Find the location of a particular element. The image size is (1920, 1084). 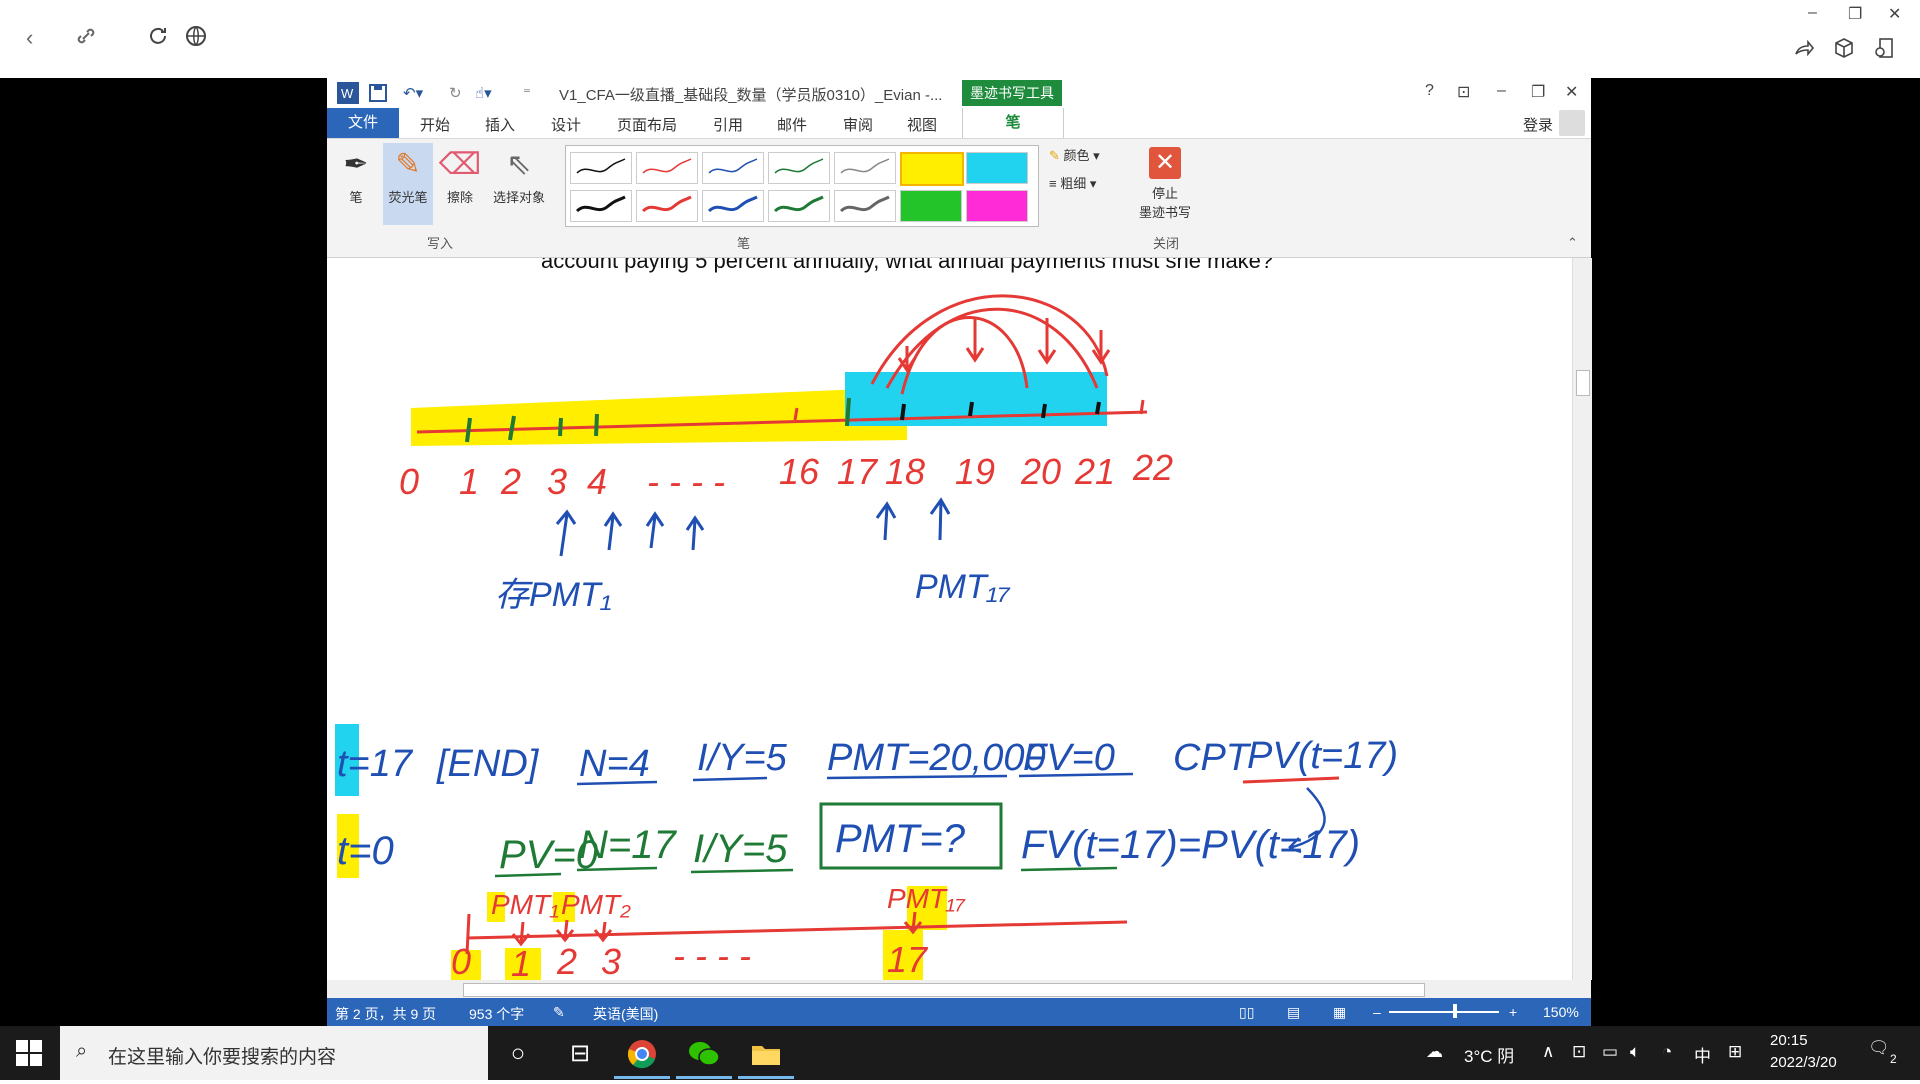

pen-style-red-thin is located at coordinates (667, 168).